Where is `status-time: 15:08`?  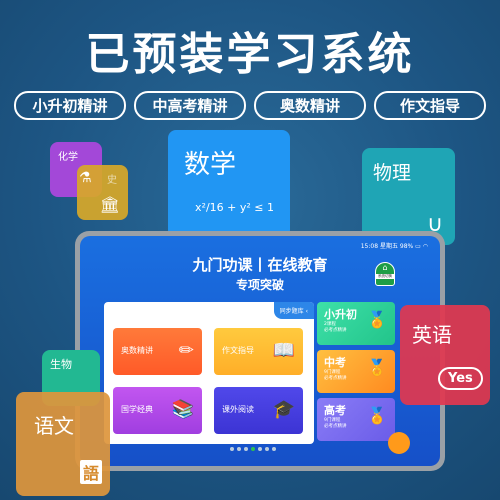 status-time: 15:08 is located at coordinates (369, 246).